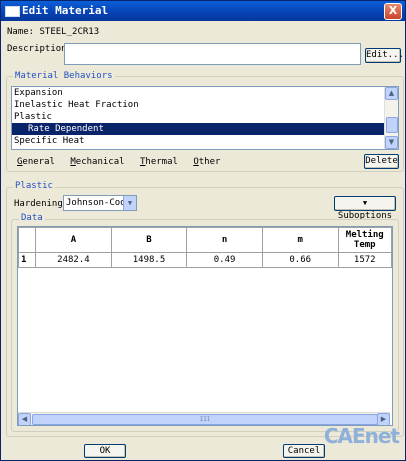 The image size is (406, 461). I want to click on scroll-left-arrow-icon: ◀, so click(24, 419).